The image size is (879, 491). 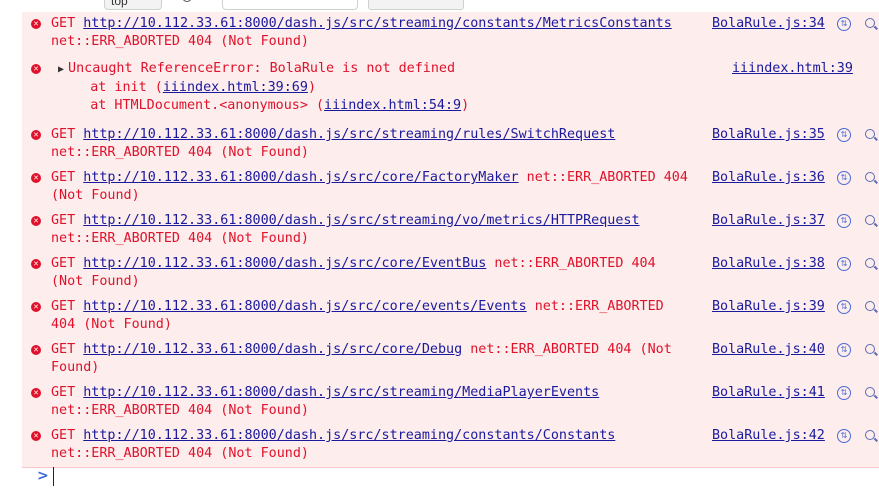 What do you see at coordinates (53, 476) in the screenshot?
I see `console-input-caret` at bounding box center [53, 476].